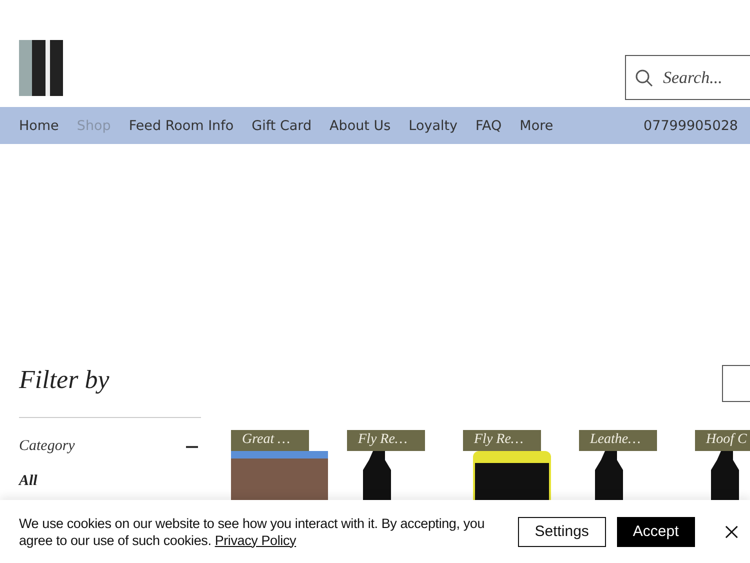  I want to click on category-label: Category, so click(47, 446).